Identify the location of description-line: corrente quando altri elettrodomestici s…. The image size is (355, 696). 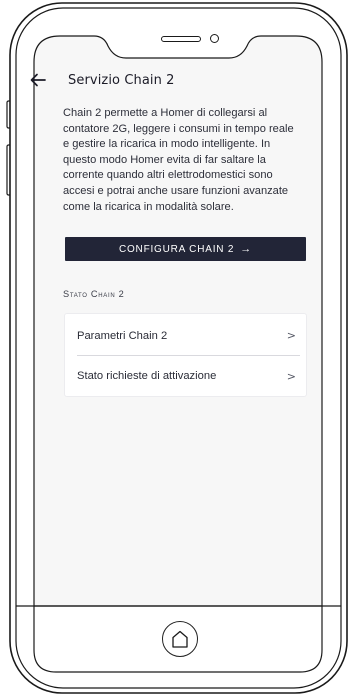
(168, 175).